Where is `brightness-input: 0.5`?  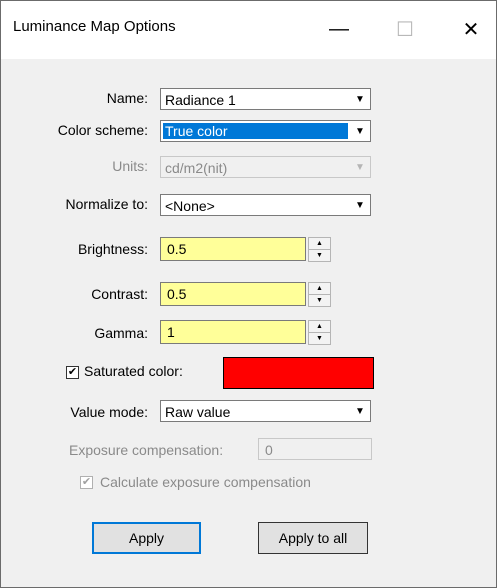 brightness-input: 0.5 is located at coordinates (233, 249).